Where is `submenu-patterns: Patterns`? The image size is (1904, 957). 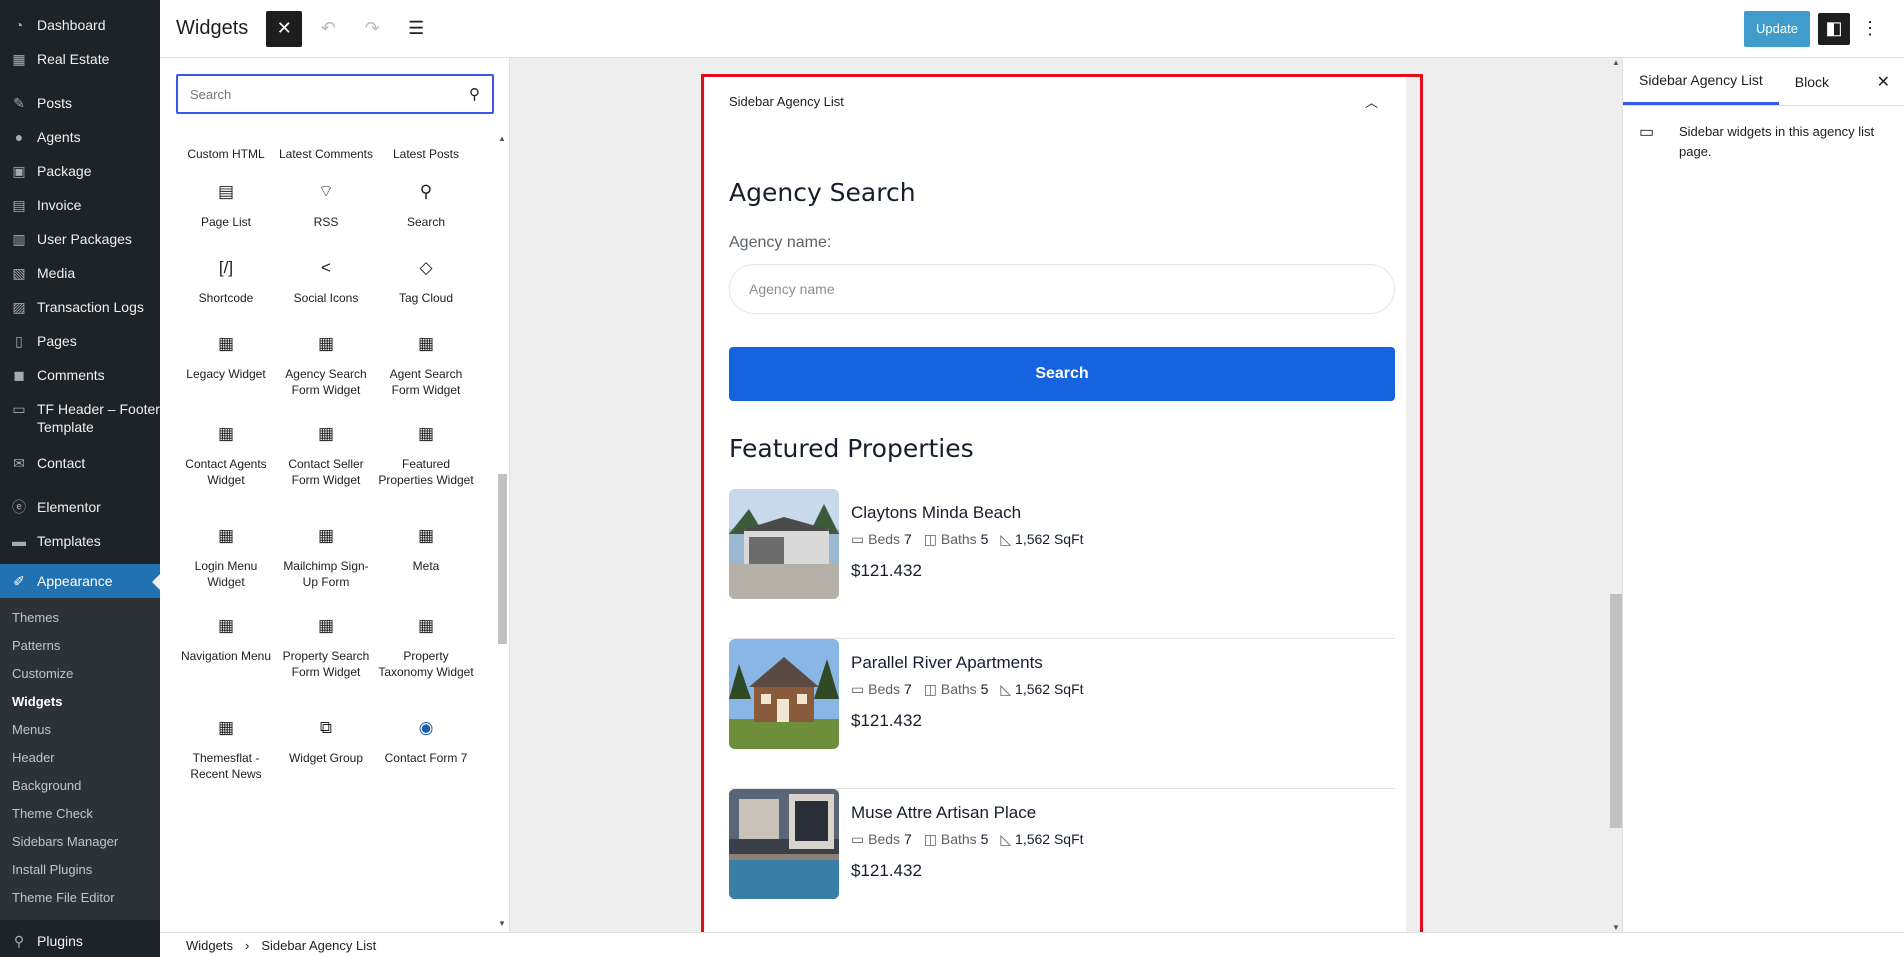 submenu-patterns: Patterns is located at coordinates (80, 646).